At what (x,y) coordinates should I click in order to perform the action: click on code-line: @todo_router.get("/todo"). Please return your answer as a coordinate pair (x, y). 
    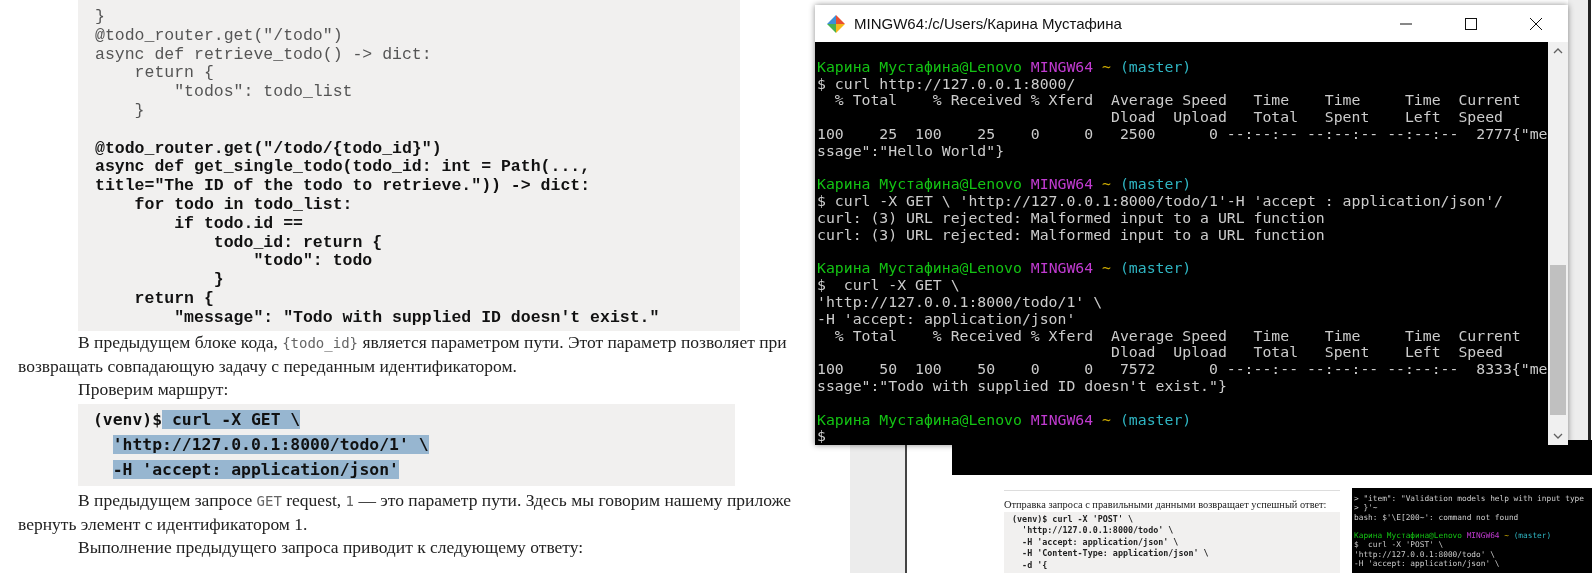
    Looking at the image, I should click on (219, 36).